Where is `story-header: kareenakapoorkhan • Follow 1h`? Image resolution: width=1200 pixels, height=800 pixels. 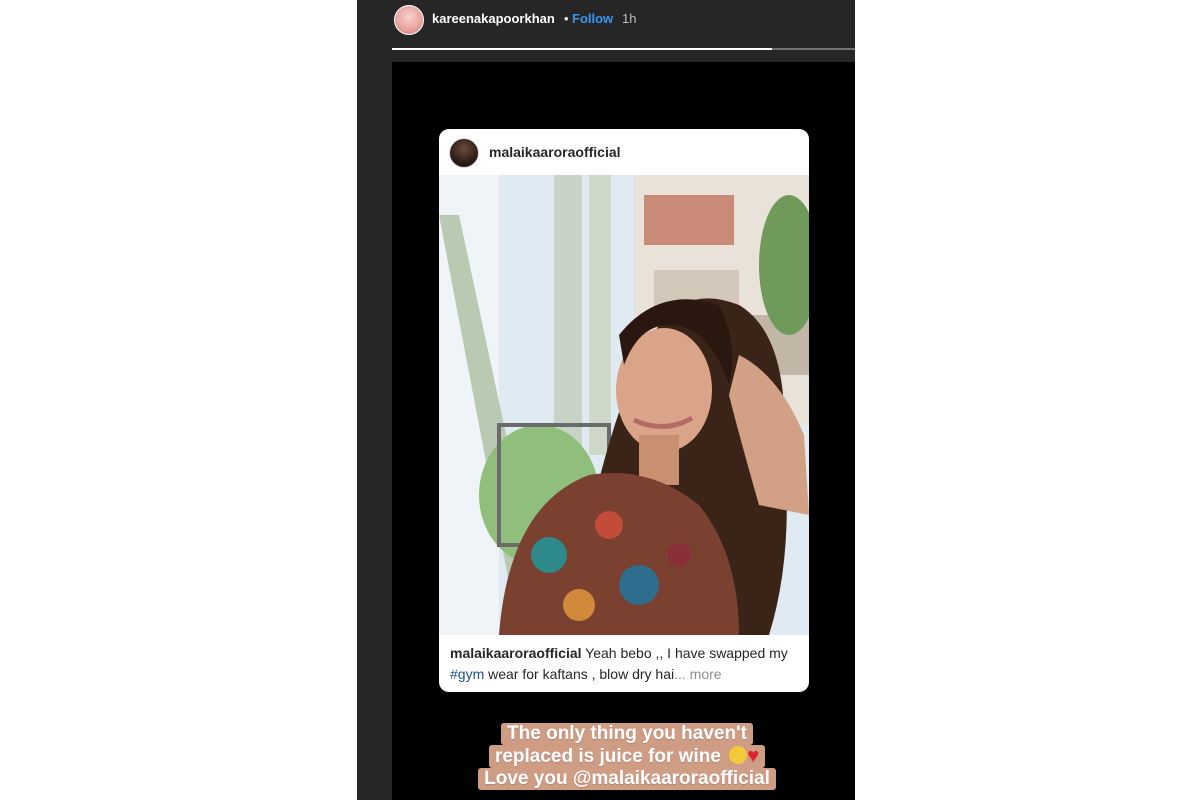
story-header: kareenakapoorkhan • Follow 1h is located at coordinates (606, 22).